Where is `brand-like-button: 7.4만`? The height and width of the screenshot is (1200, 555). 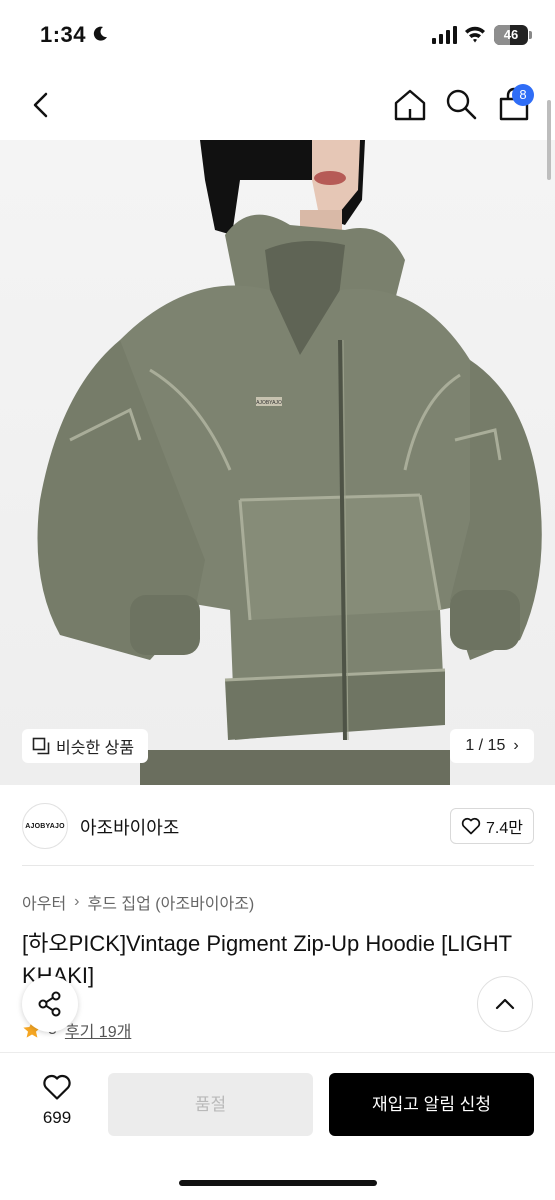 brand-like-button: 7.4만 is located at coordinates (492, 826).